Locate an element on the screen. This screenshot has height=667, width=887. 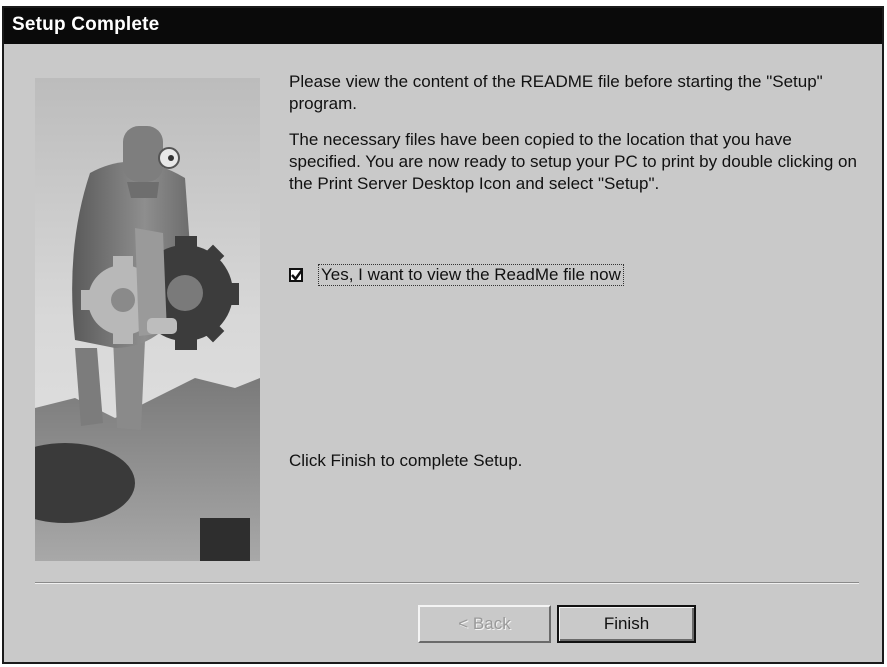
finish-button-label: Finish is located at coordinates (626, 623).